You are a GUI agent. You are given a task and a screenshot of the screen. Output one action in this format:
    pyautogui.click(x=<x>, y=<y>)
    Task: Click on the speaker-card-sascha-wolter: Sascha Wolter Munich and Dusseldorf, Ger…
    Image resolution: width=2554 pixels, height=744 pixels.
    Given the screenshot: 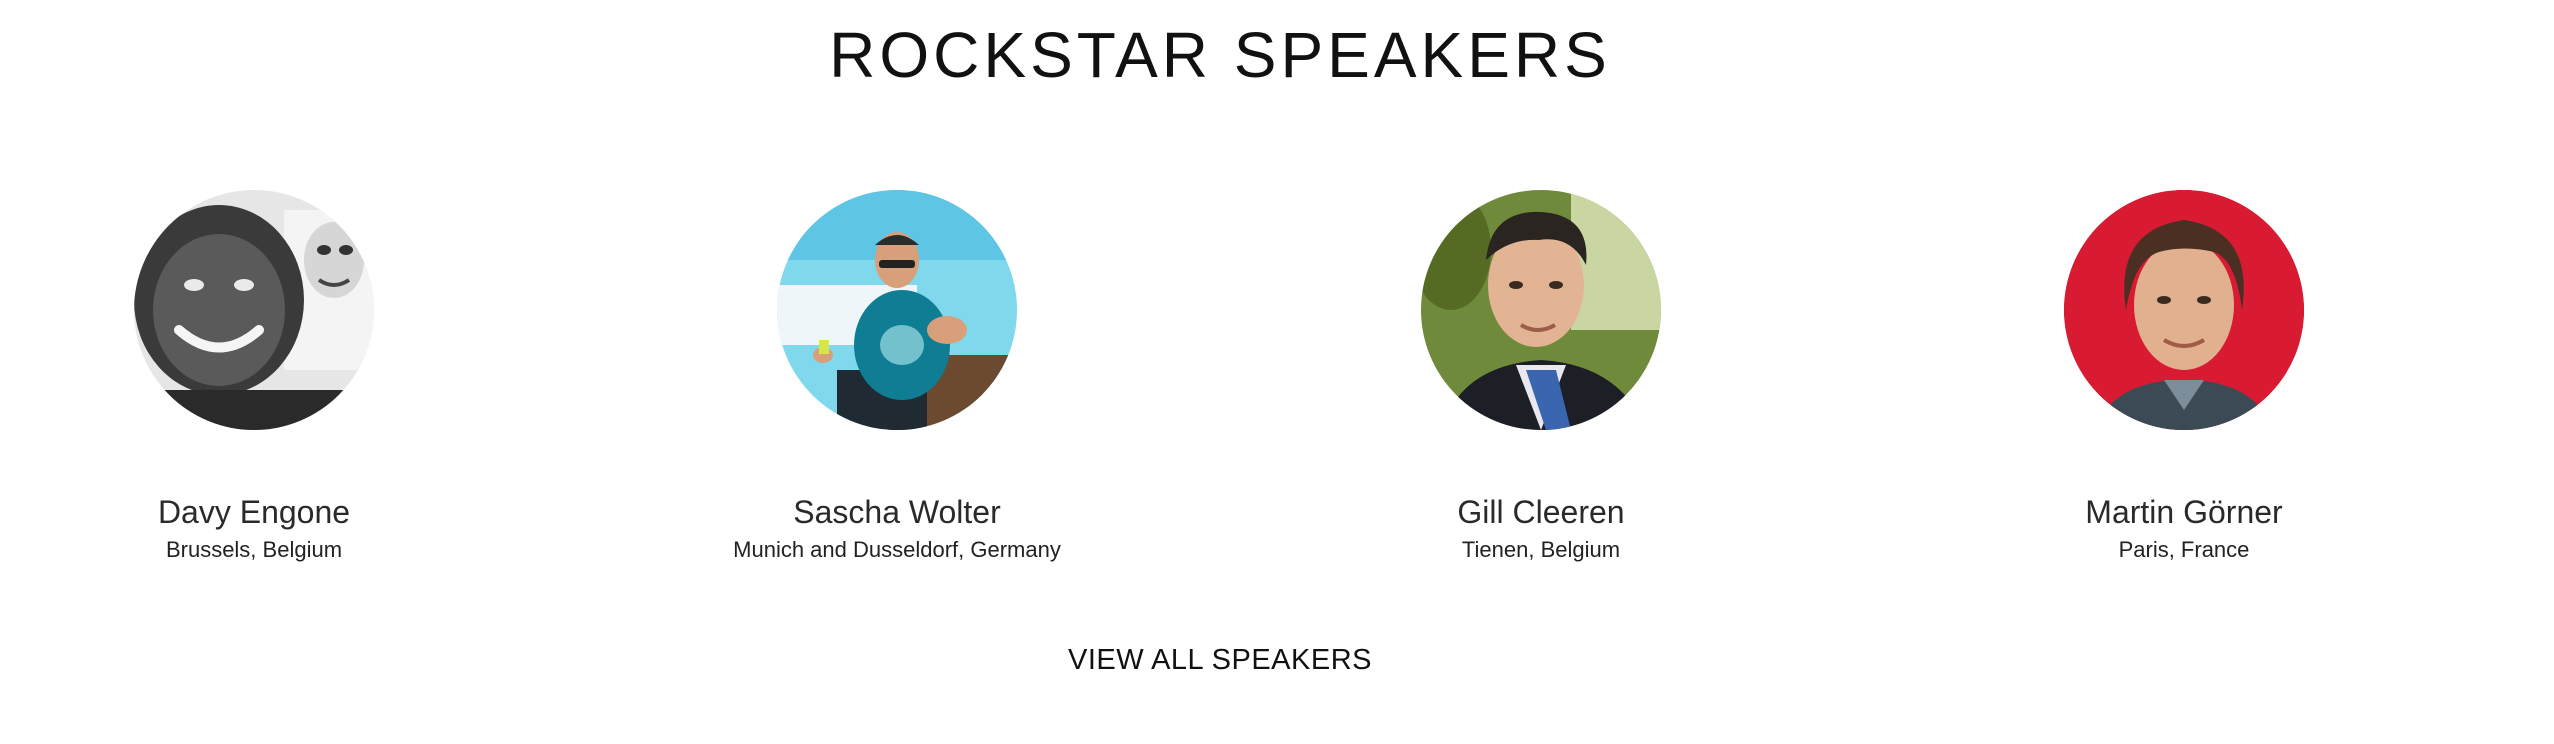 What is the action you would take?
    pyautogui.click(x=897, y=377)
    